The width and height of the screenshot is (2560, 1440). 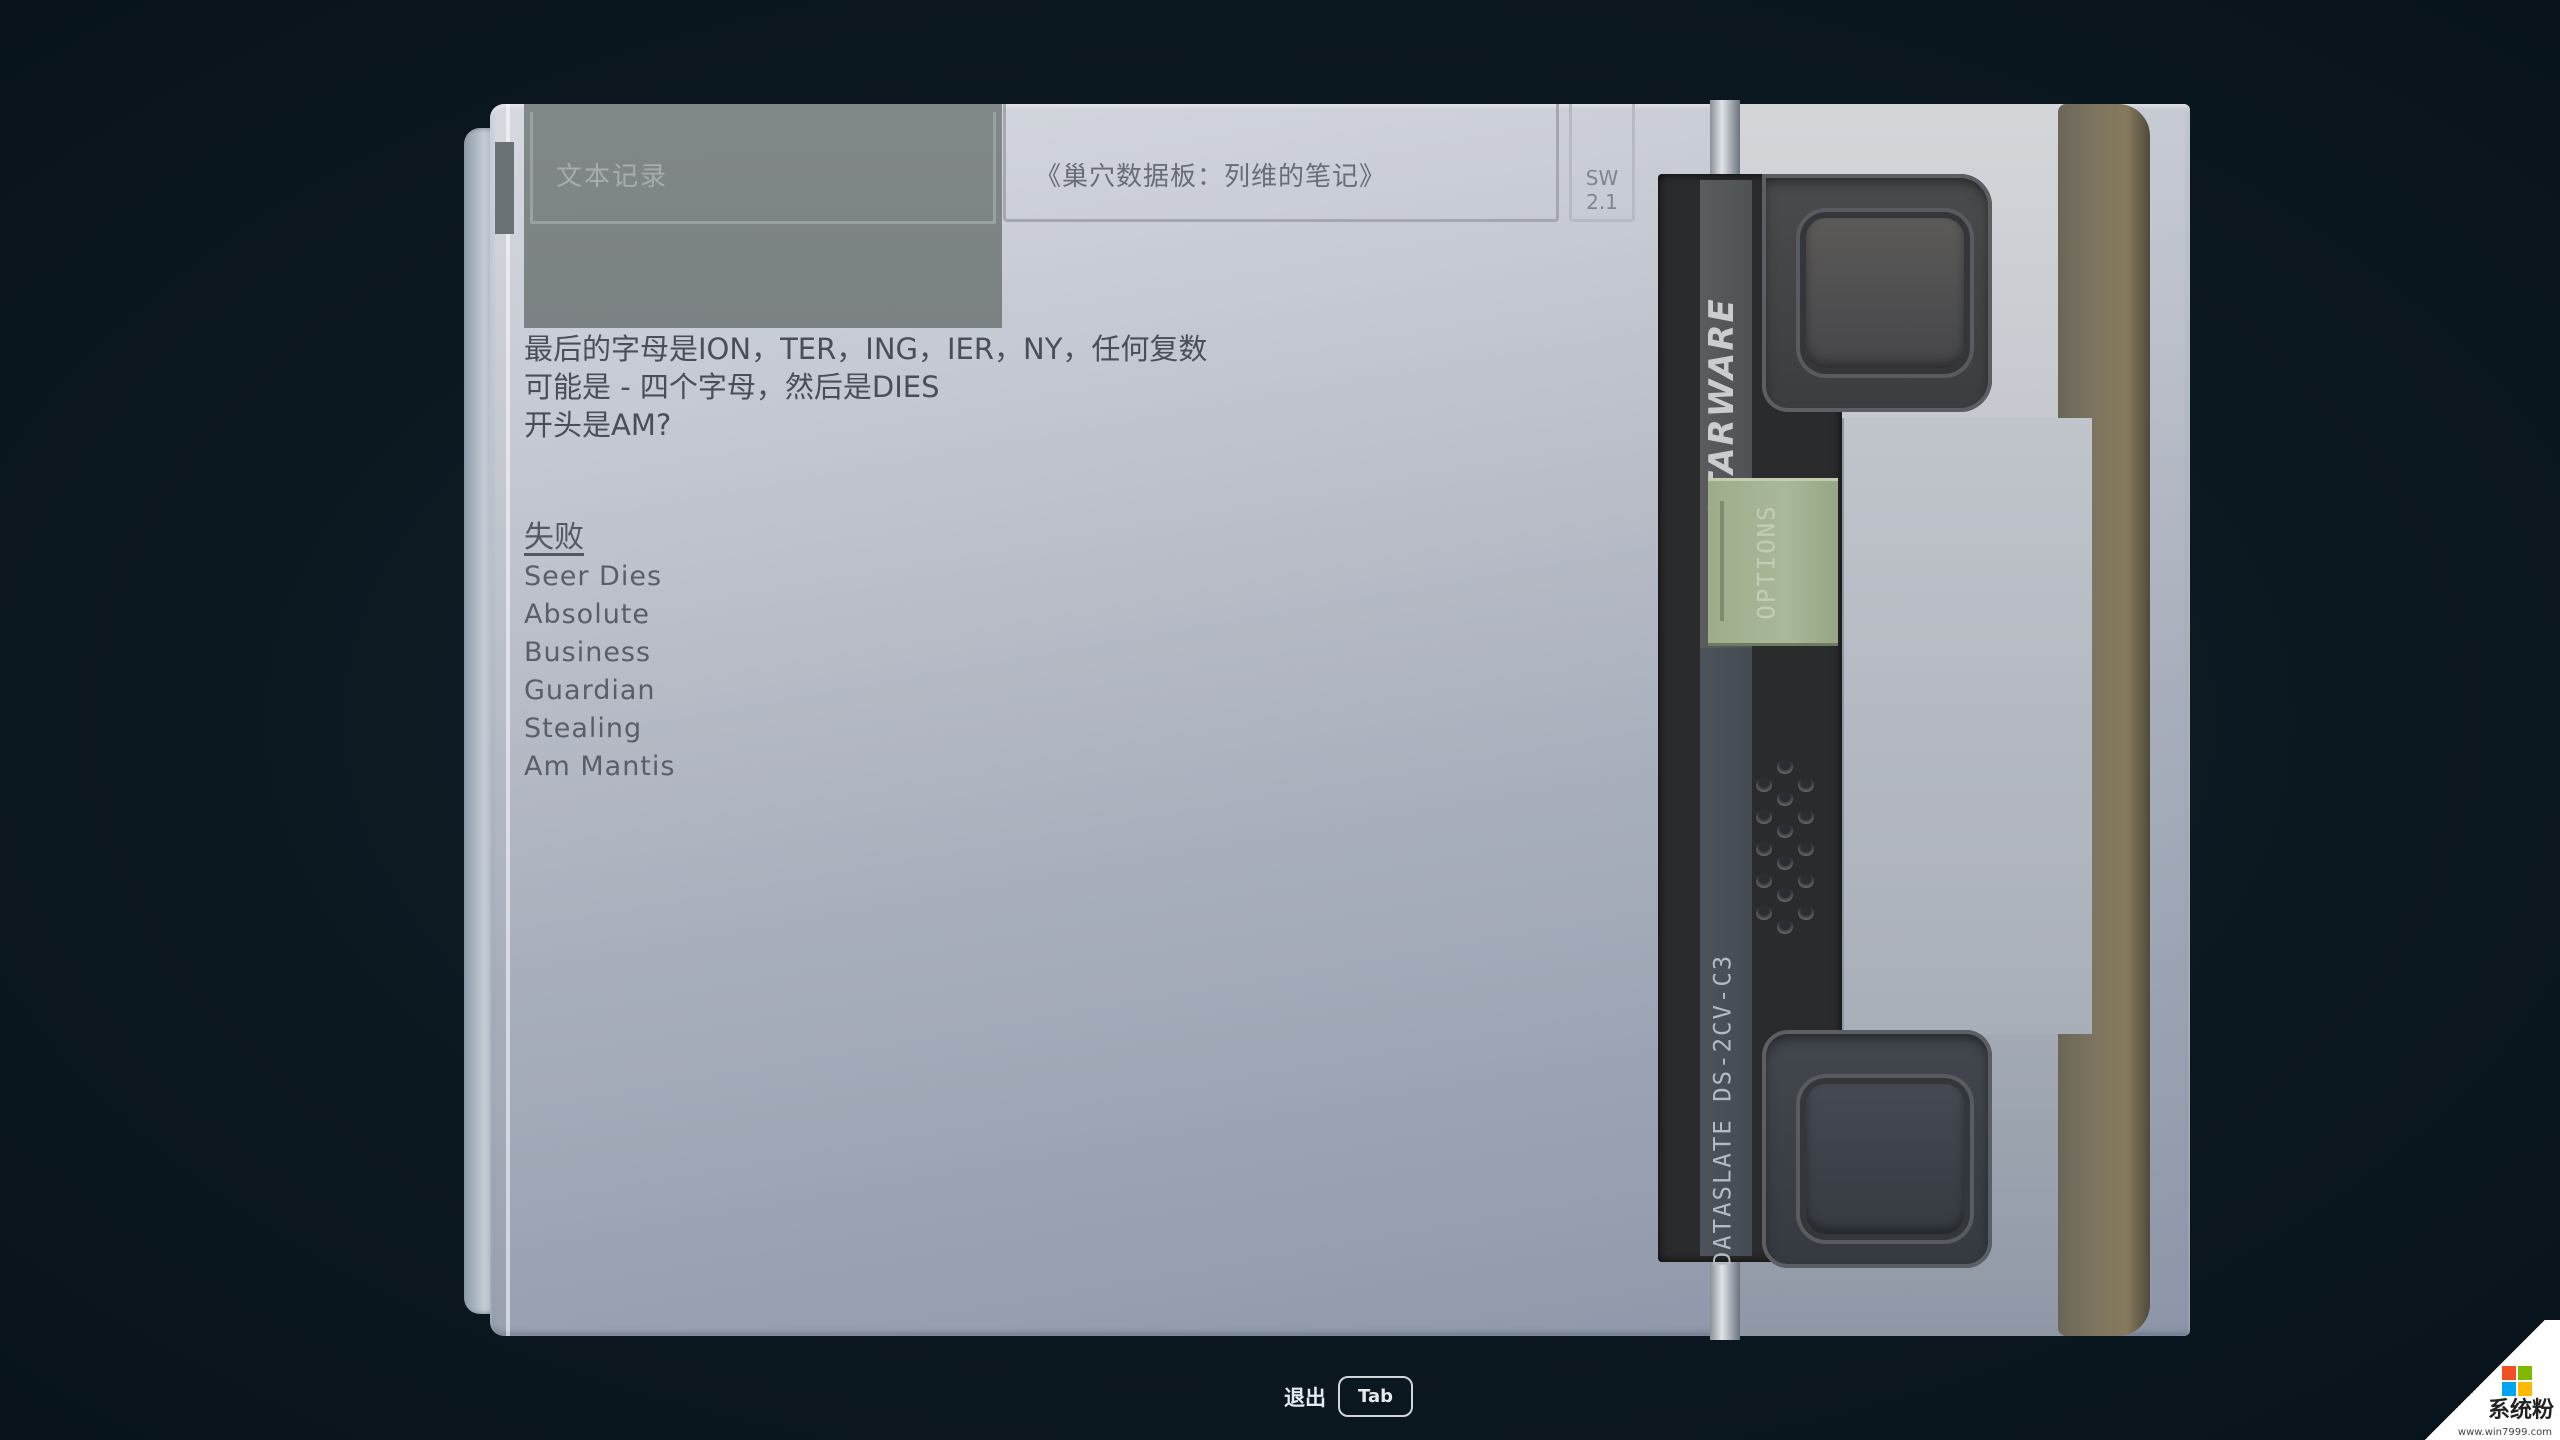 What do you see at coordinates (598, 425) in the screenshot?
I see `note-line: 开头是AM?` at bounding box center [598, 425].